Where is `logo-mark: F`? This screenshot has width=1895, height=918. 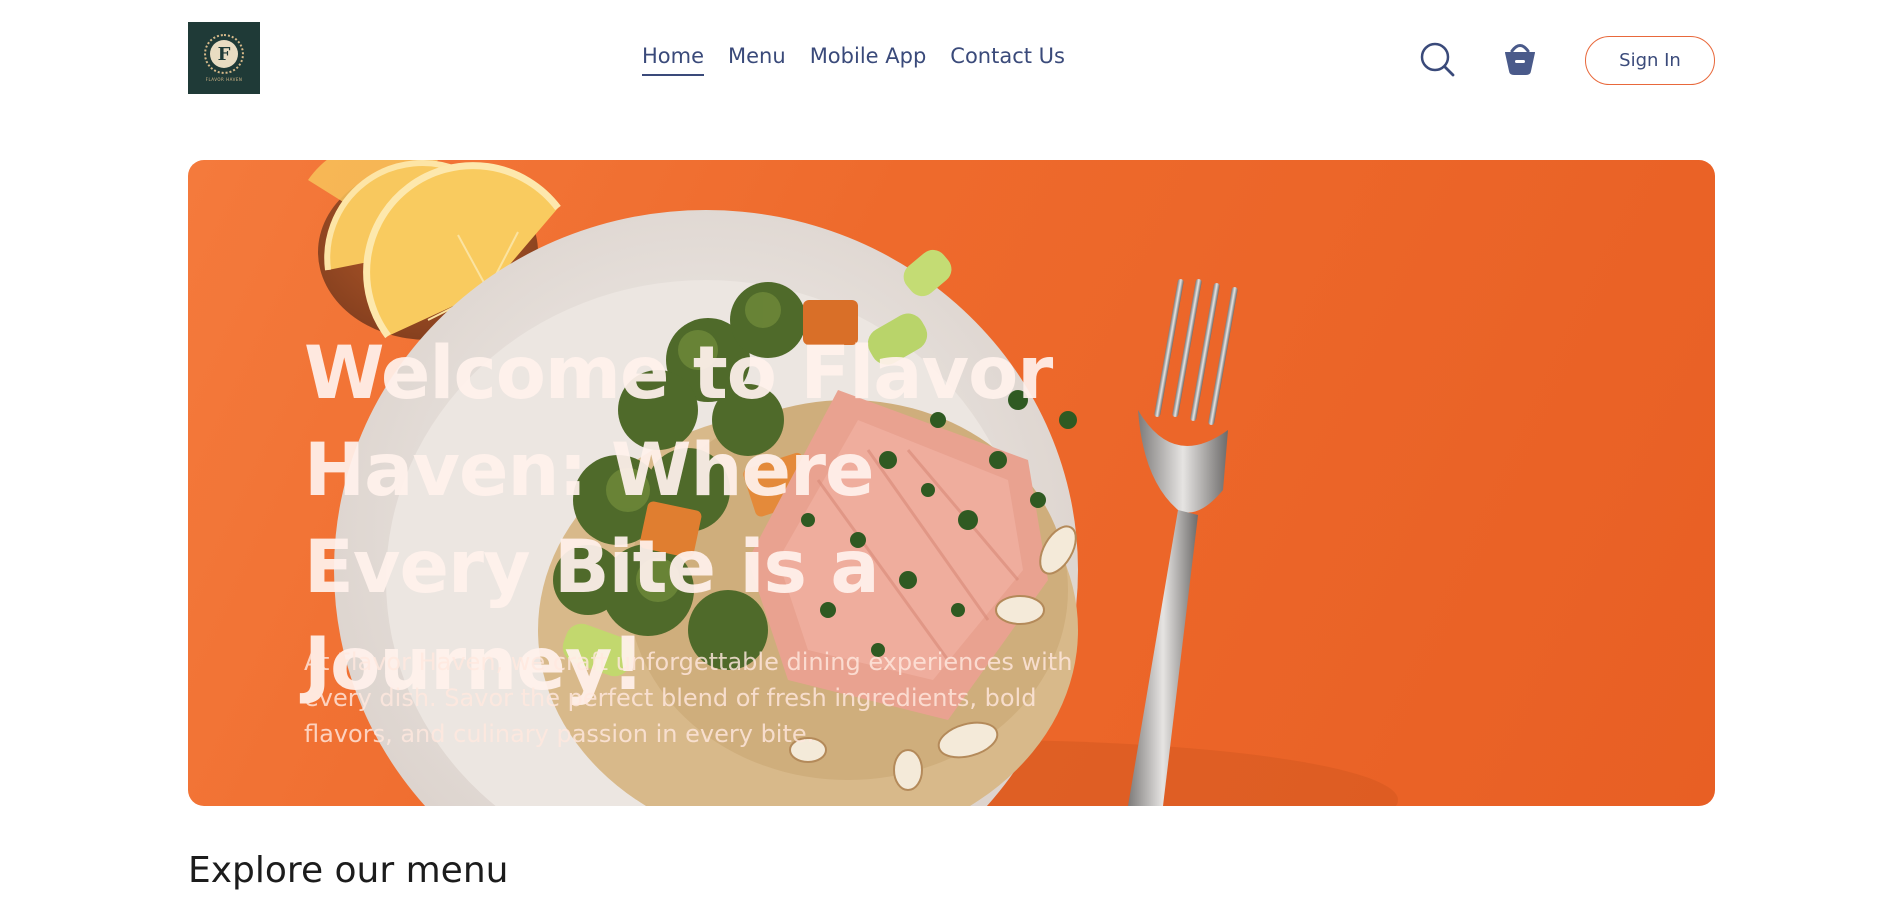
logo-mark: F is located at coordinates (224, 54).